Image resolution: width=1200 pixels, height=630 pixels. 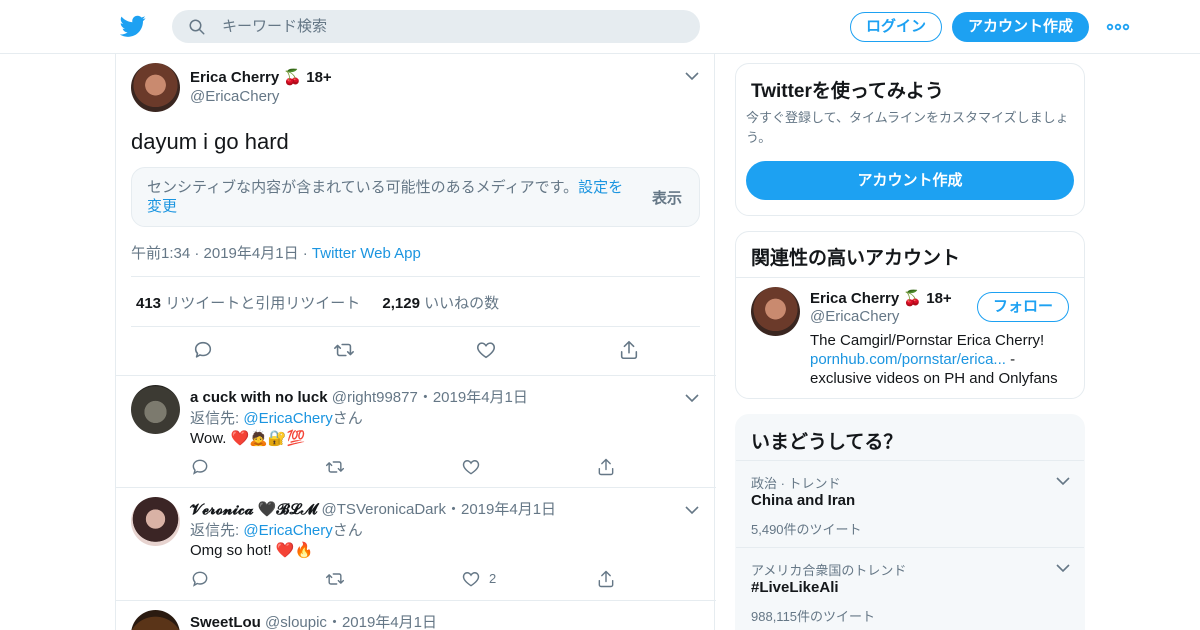 I want to click on like-count: 2,129, so click(x=401, y=303).